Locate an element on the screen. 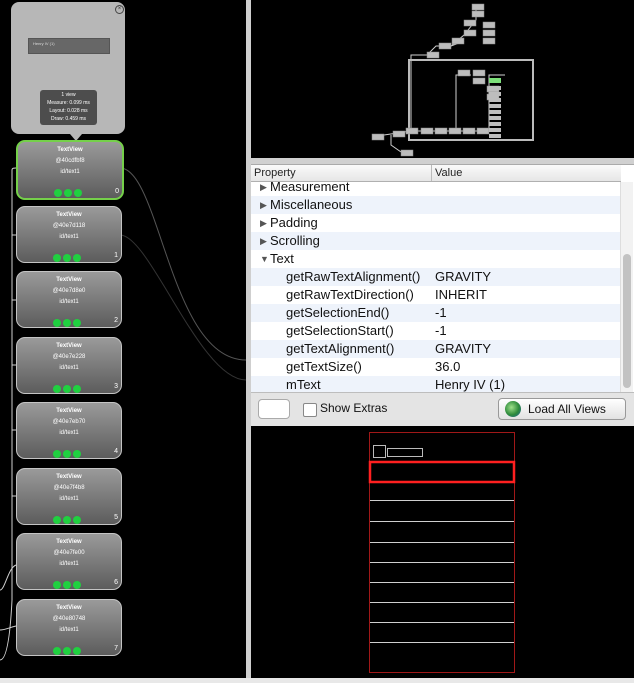 The image size is (634, 683). property-name: getRawTextAlignment() is located at coordinates (353, 276).